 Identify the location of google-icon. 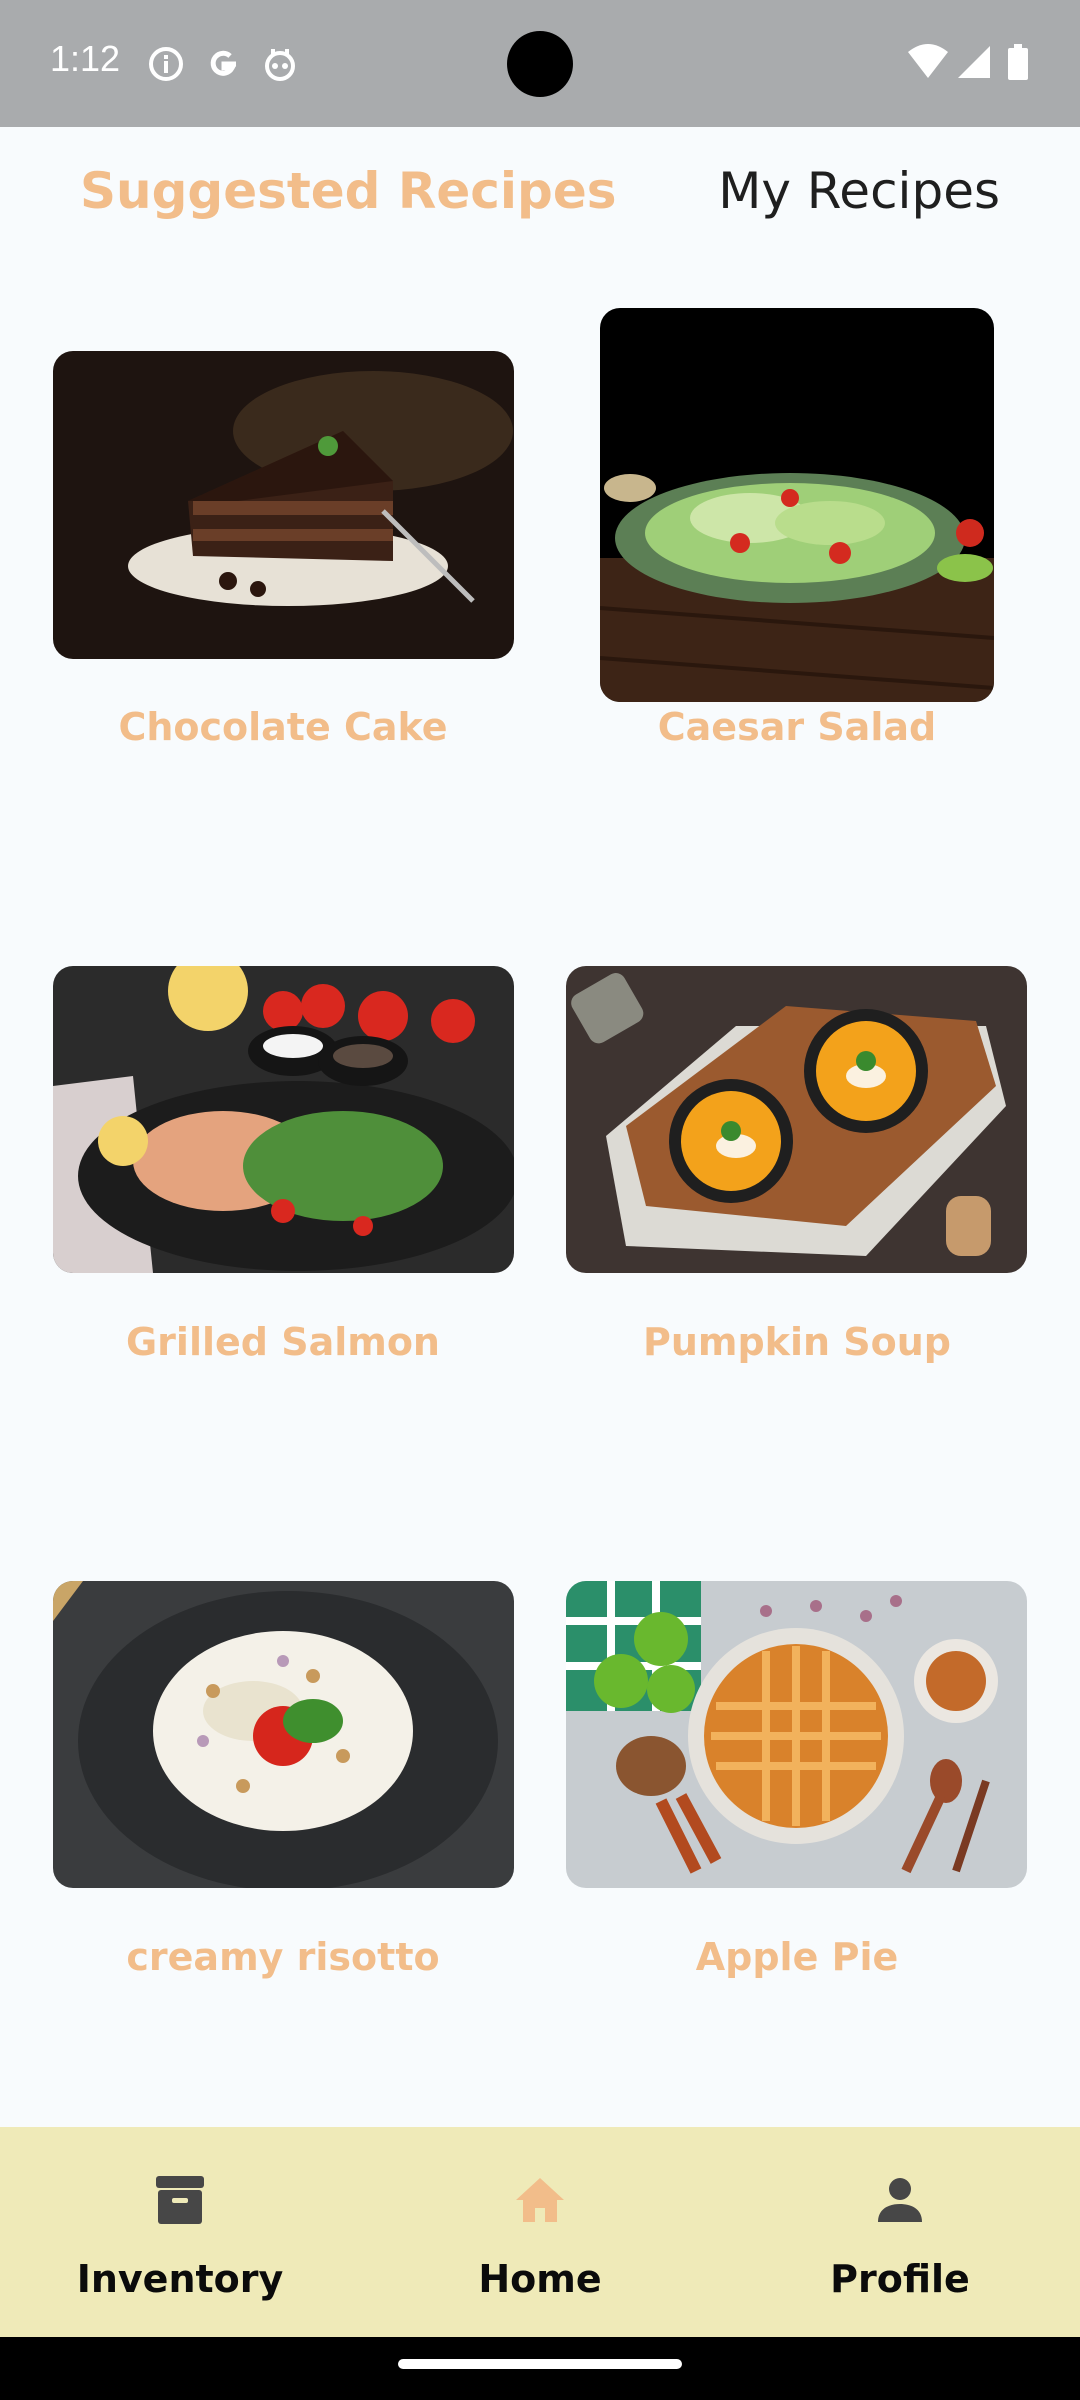
(223, 63).